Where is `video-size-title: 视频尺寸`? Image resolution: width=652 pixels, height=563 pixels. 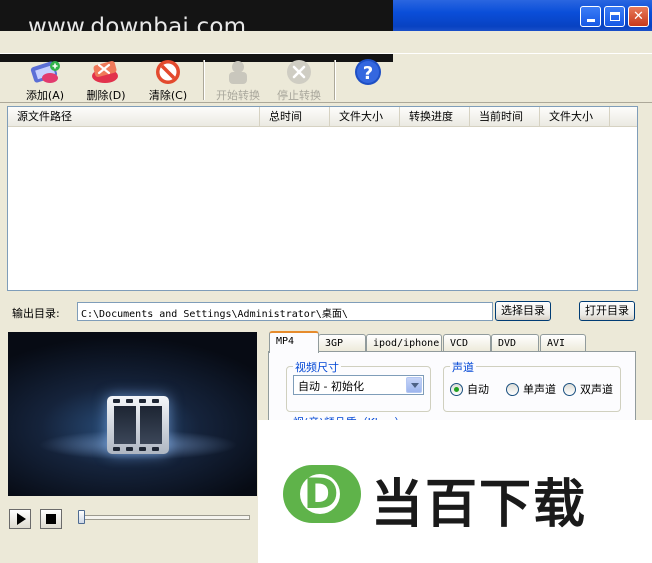 video-size-title: 视频尺寸 is located at coordinates (317, 367).